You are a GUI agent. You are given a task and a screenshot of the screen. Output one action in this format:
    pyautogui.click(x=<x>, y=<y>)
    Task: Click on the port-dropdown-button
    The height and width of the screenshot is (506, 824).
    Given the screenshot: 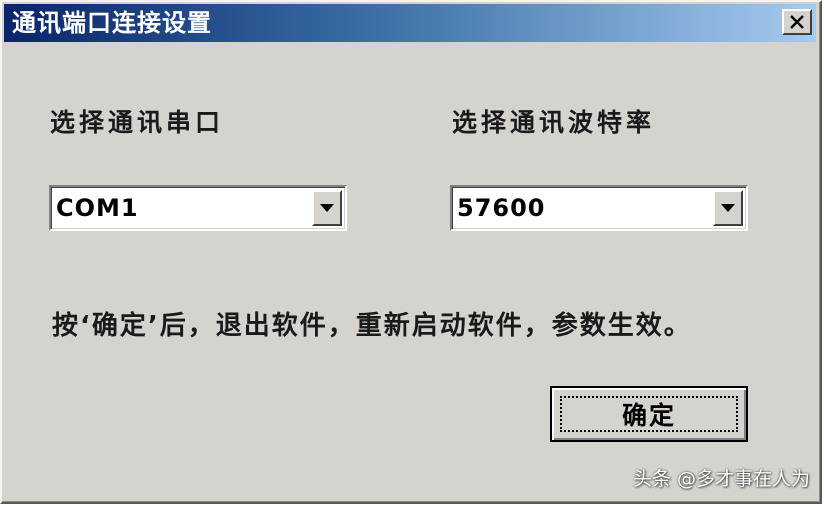 What is the action you would take?
    pyautogui.click(x=327, y=208)
    